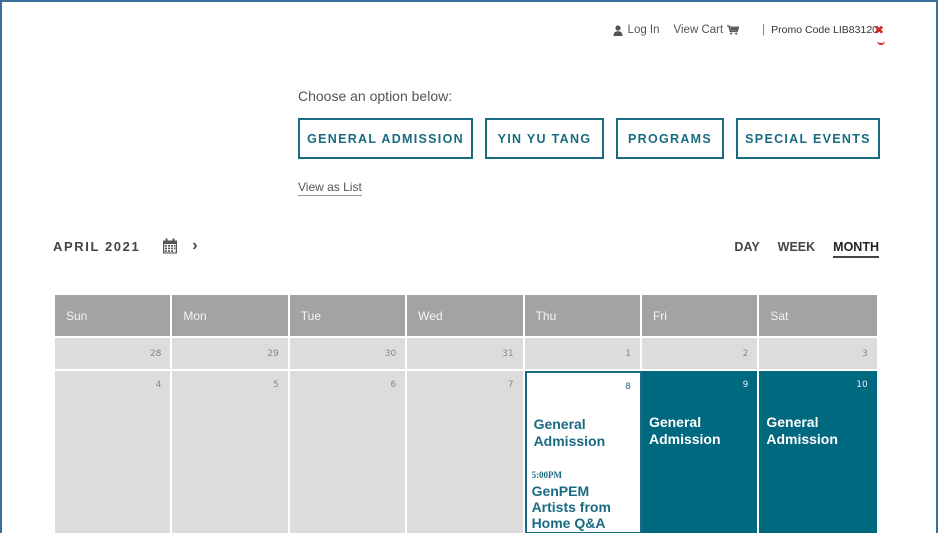  What do you see at coordinates (348, 315) in the screenshot?
I see `weekday-tue: Tue` at bounding box center [348, 315].